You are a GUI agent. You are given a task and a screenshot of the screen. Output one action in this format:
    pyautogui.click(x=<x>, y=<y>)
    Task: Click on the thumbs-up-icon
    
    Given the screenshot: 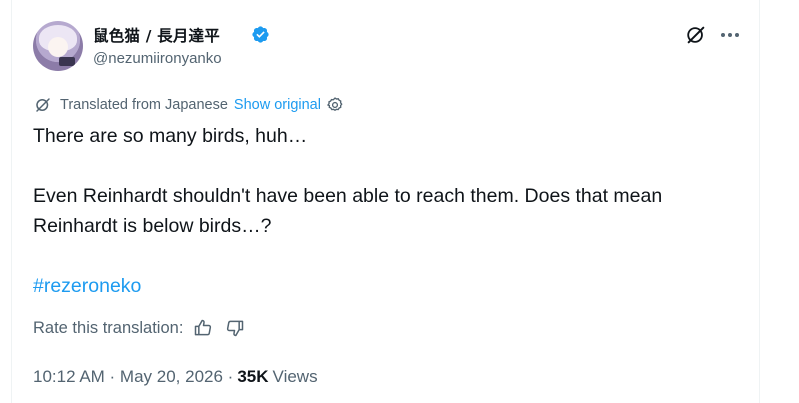 What is the action you would take?
    pyautogui.click(x=203, y=328)
    